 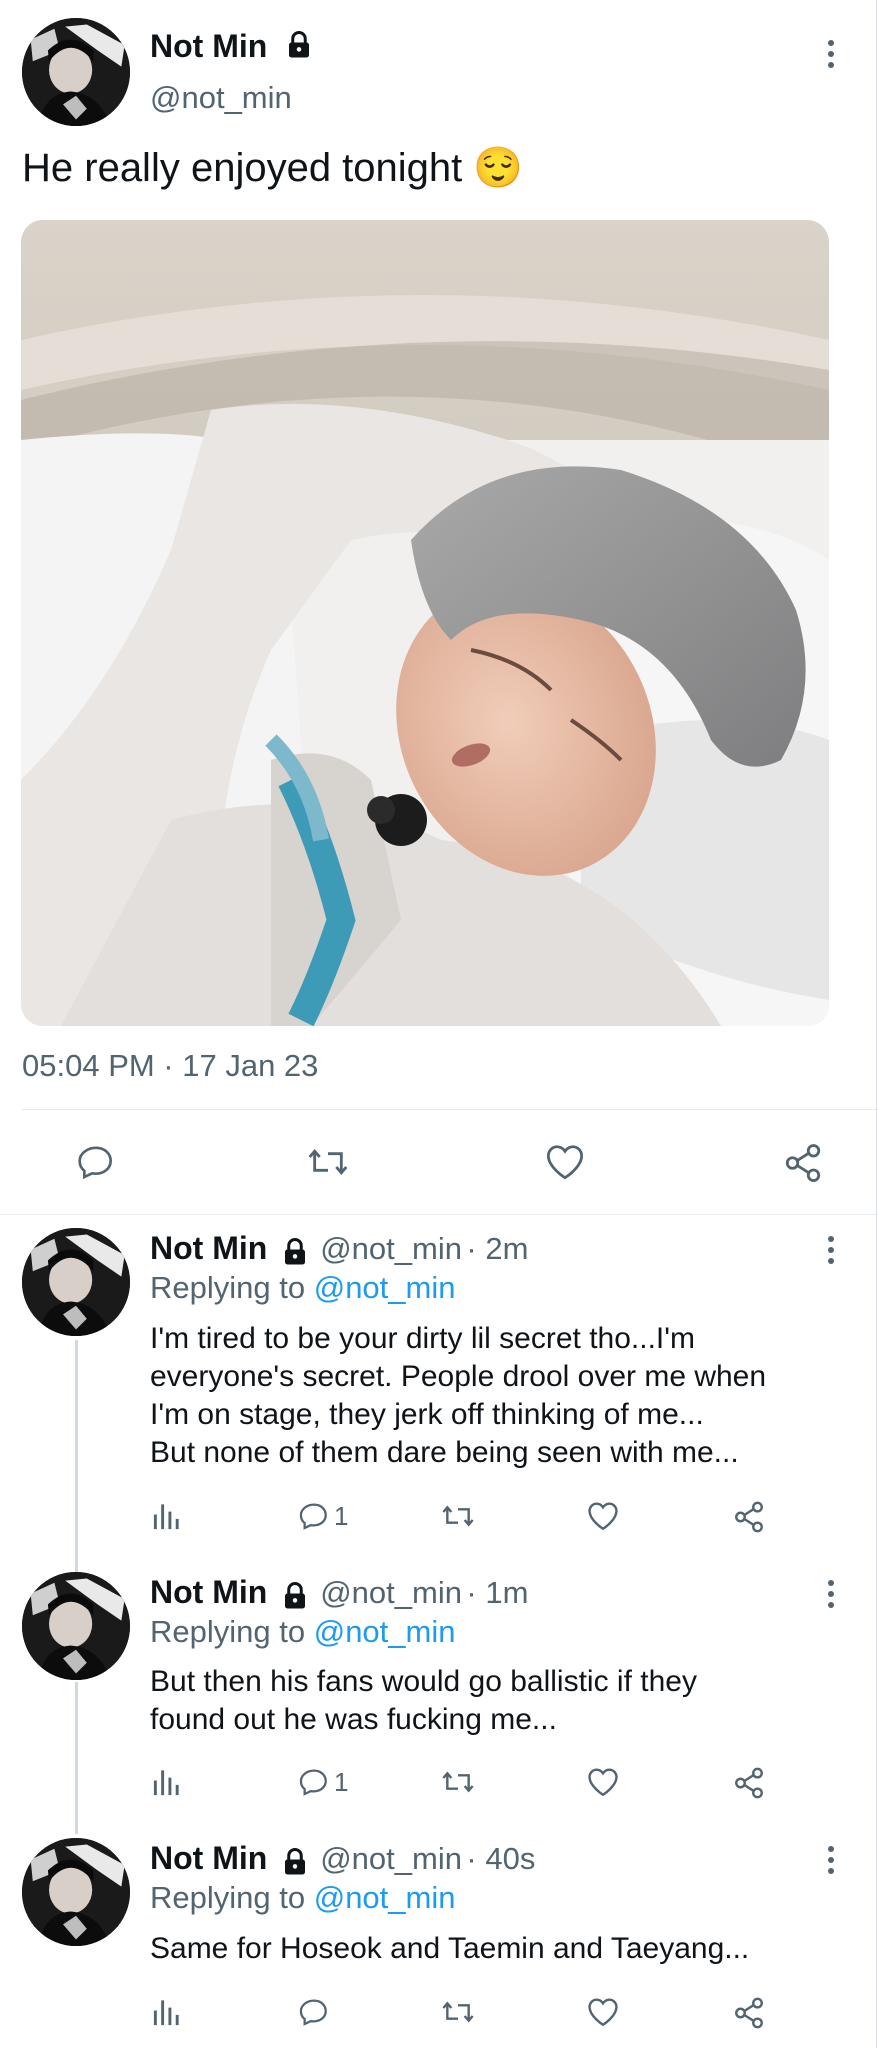 I want to click on reply-header: Not Min @not_min · 2m, so click(x=339, y=1251).